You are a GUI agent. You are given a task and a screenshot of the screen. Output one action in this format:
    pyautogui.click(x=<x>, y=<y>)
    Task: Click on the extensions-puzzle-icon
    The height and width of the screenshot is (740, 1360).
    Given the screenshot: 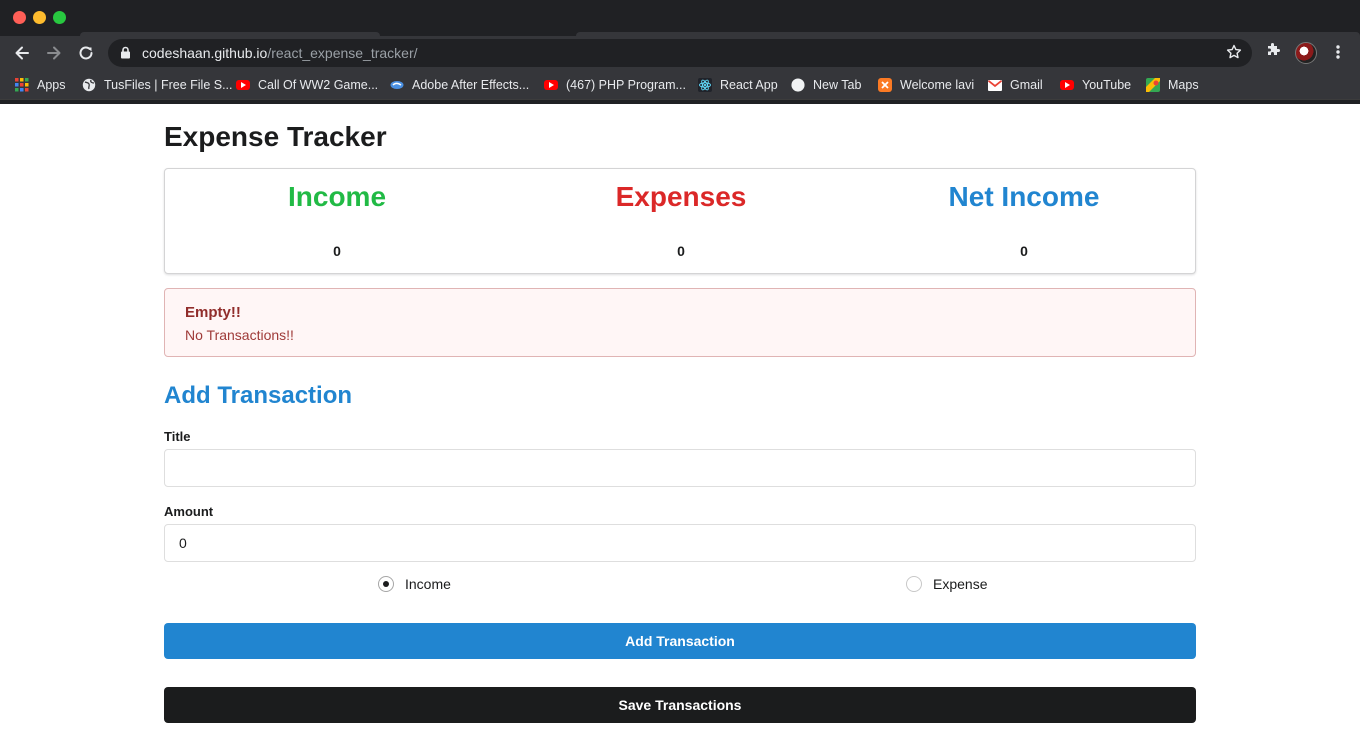 What is the action you would take?
    pyautogui.click(x=1273, y=52)
    